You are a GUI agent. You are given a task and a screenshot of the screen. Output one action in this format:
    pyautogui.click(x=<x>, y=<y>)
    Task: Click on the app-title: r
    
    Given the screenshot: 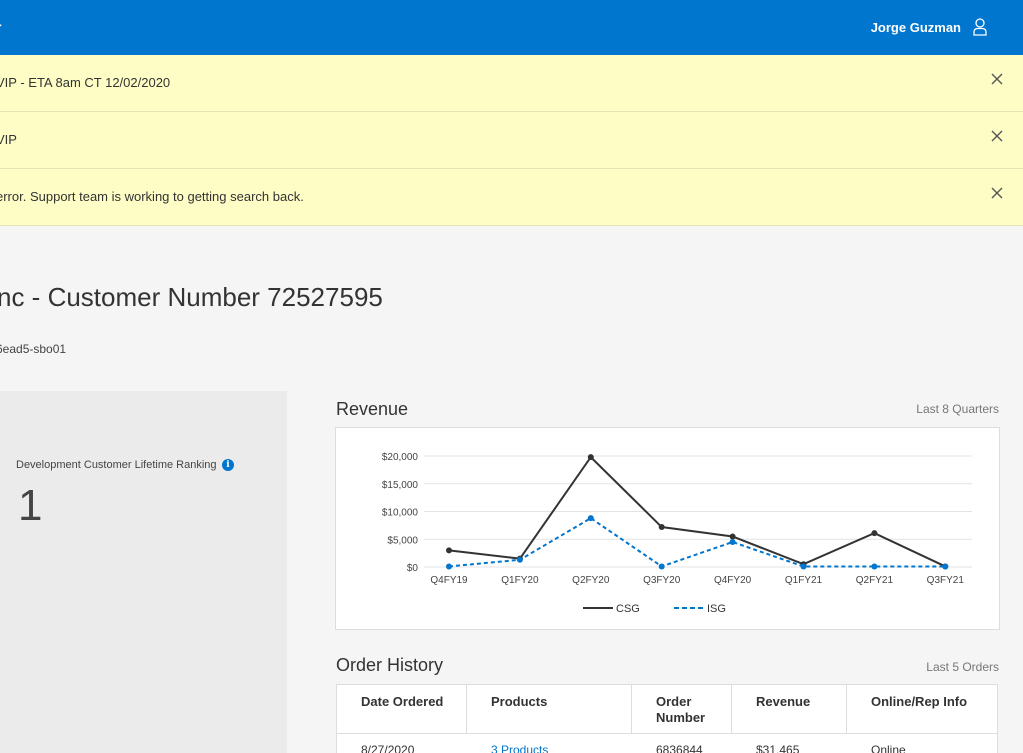 What is the action you would take?
    pyautogui.click(x=0, y=27)
    